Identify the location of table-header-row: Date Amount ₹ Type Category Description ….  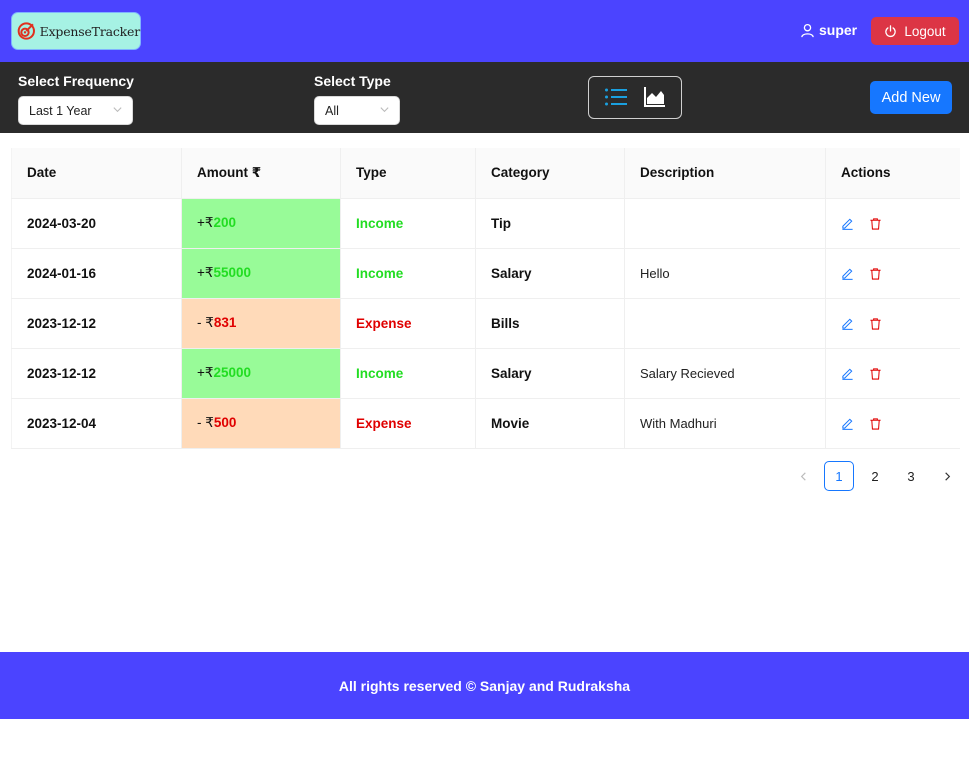
(485, 173).